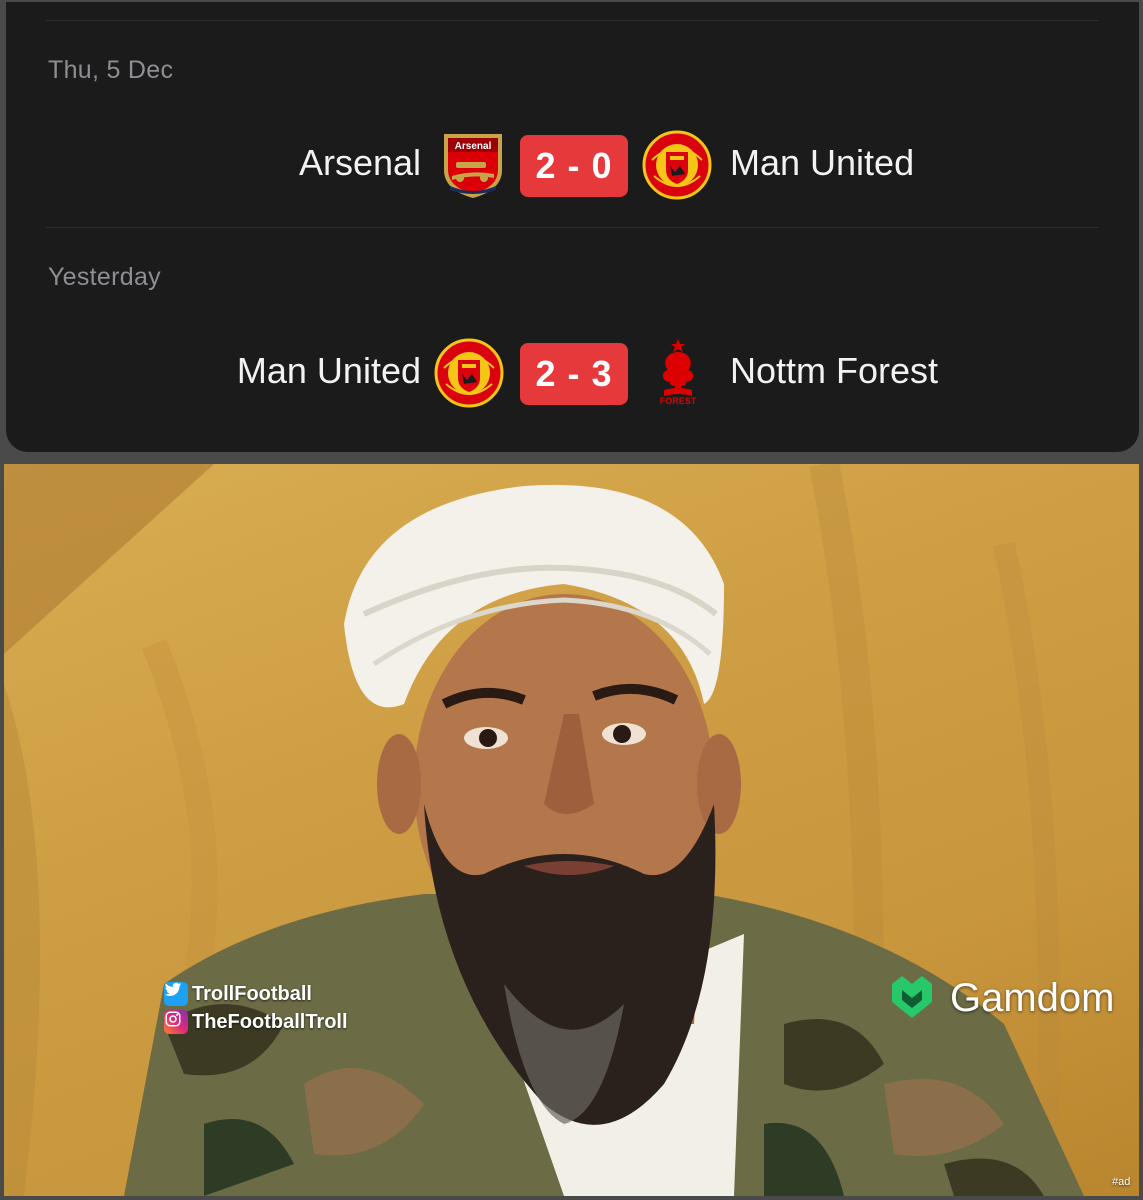 This screenshot has height=1200, width=1143. I want to click on home-team-name: Man United, so click(329, 371).